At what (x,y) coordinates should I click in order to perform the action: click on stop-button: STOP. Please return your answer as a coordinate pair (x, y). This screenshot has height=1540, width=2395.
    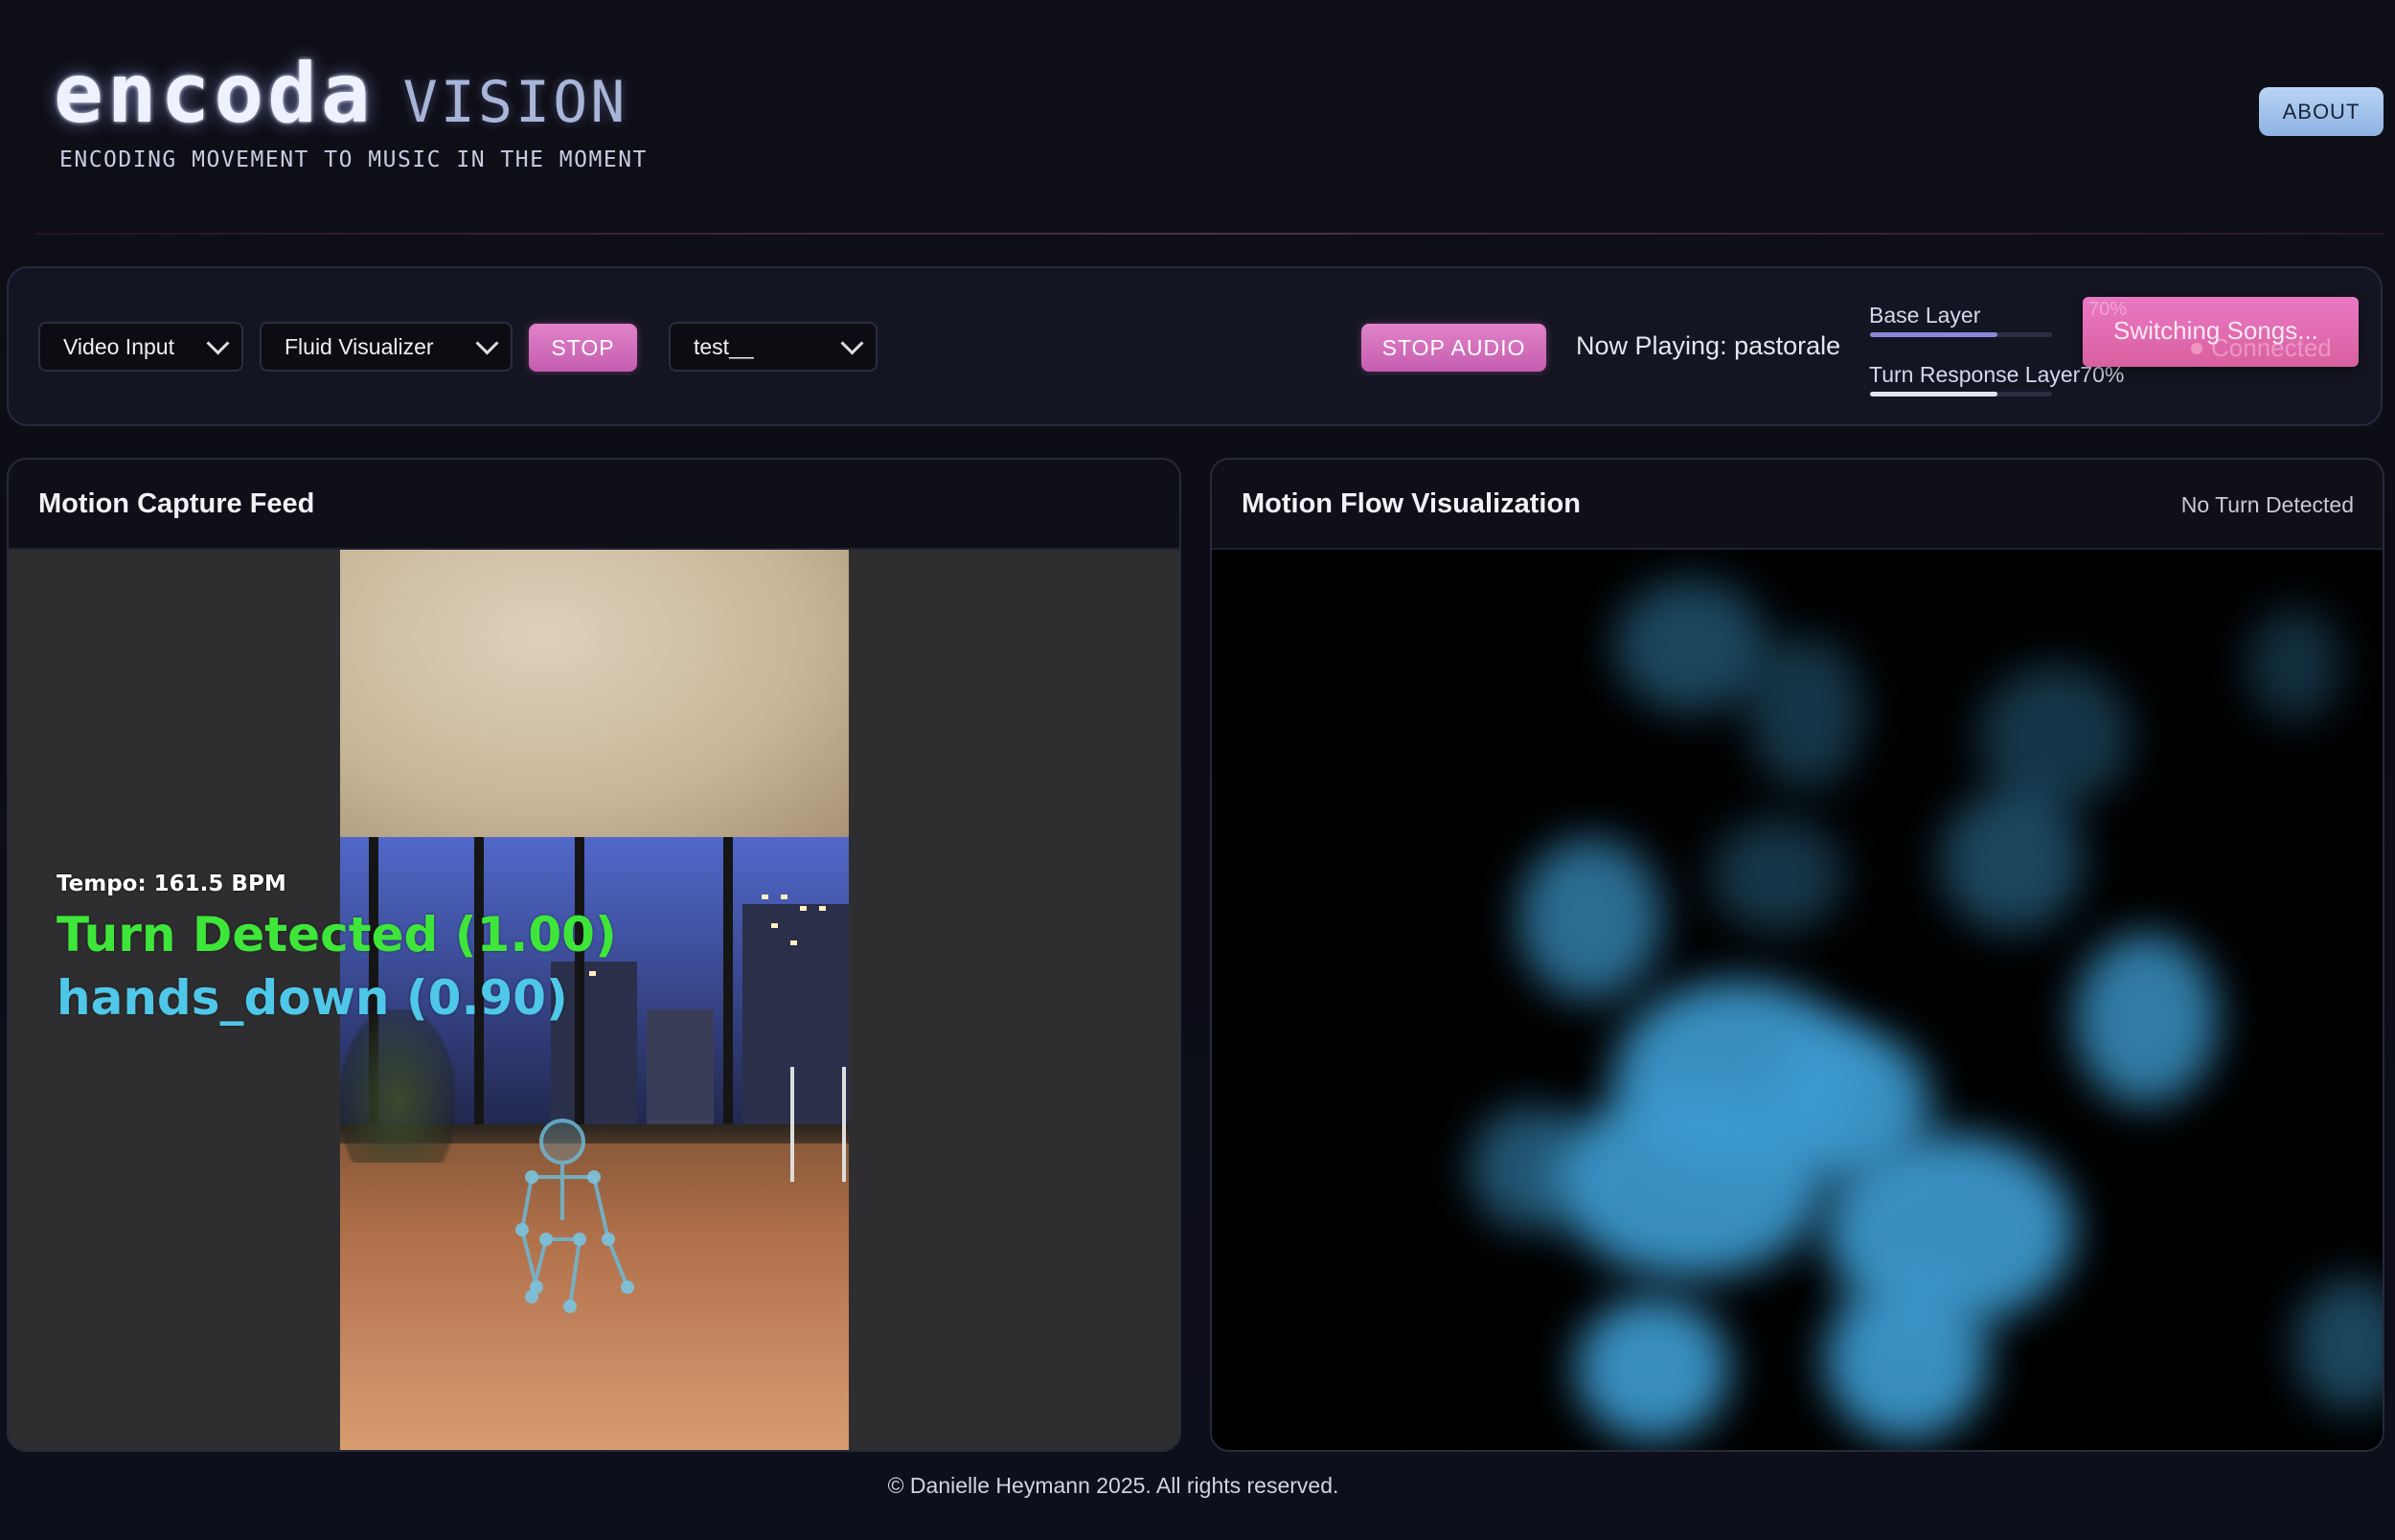
    Looking at the image, I should click on (583, 348).